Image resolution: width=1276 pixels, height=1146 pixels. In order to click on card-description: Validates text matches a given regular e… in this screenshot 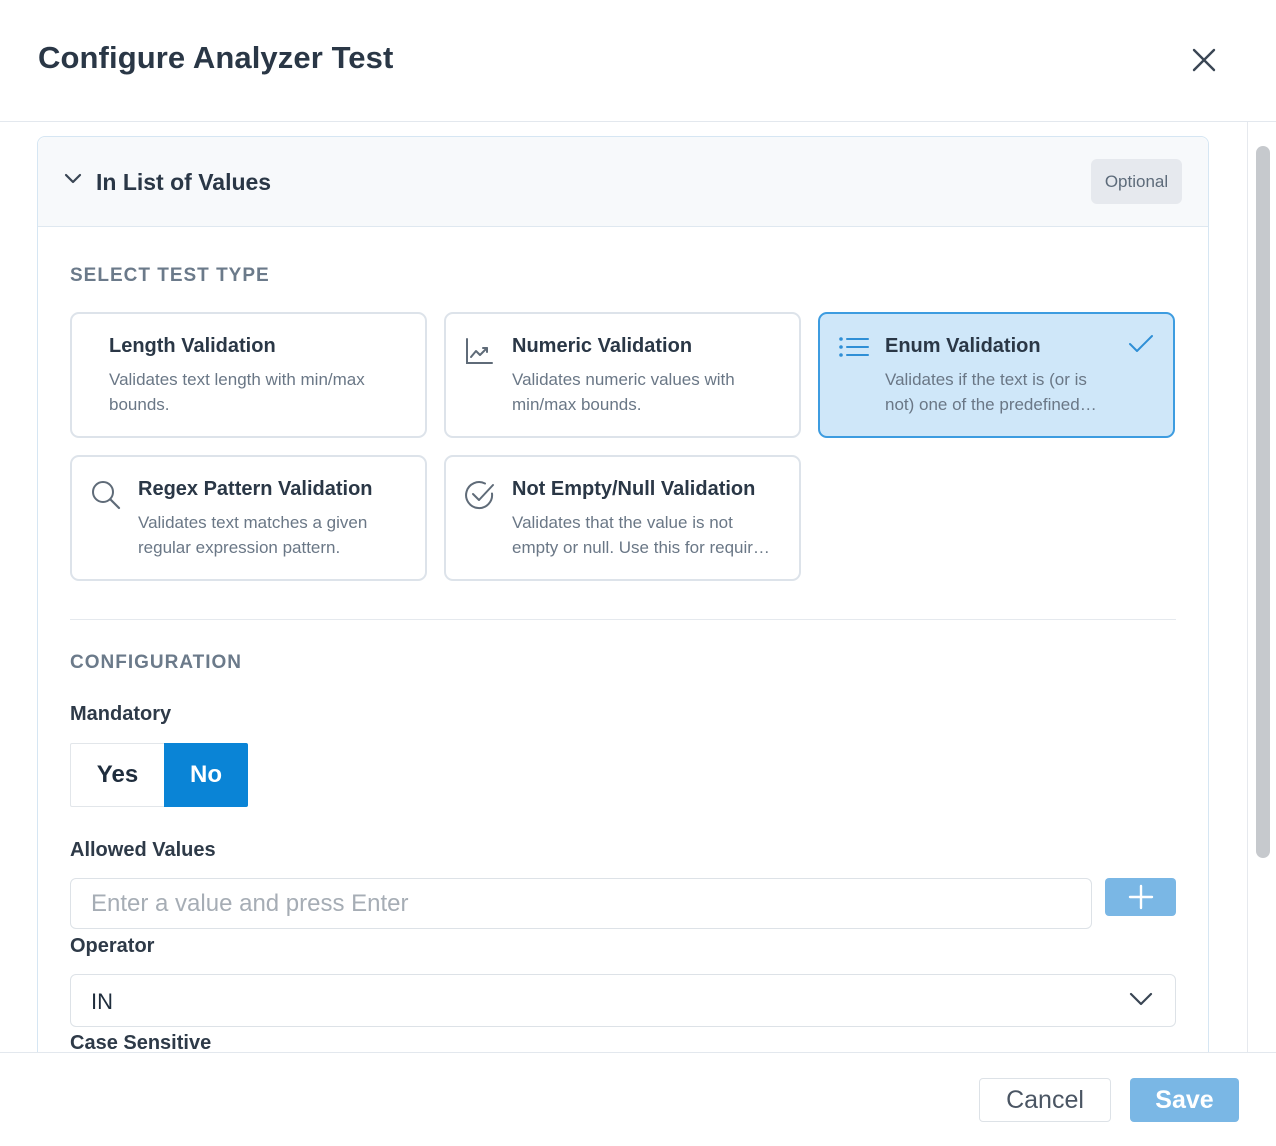, I will do `click(253, 535)`.